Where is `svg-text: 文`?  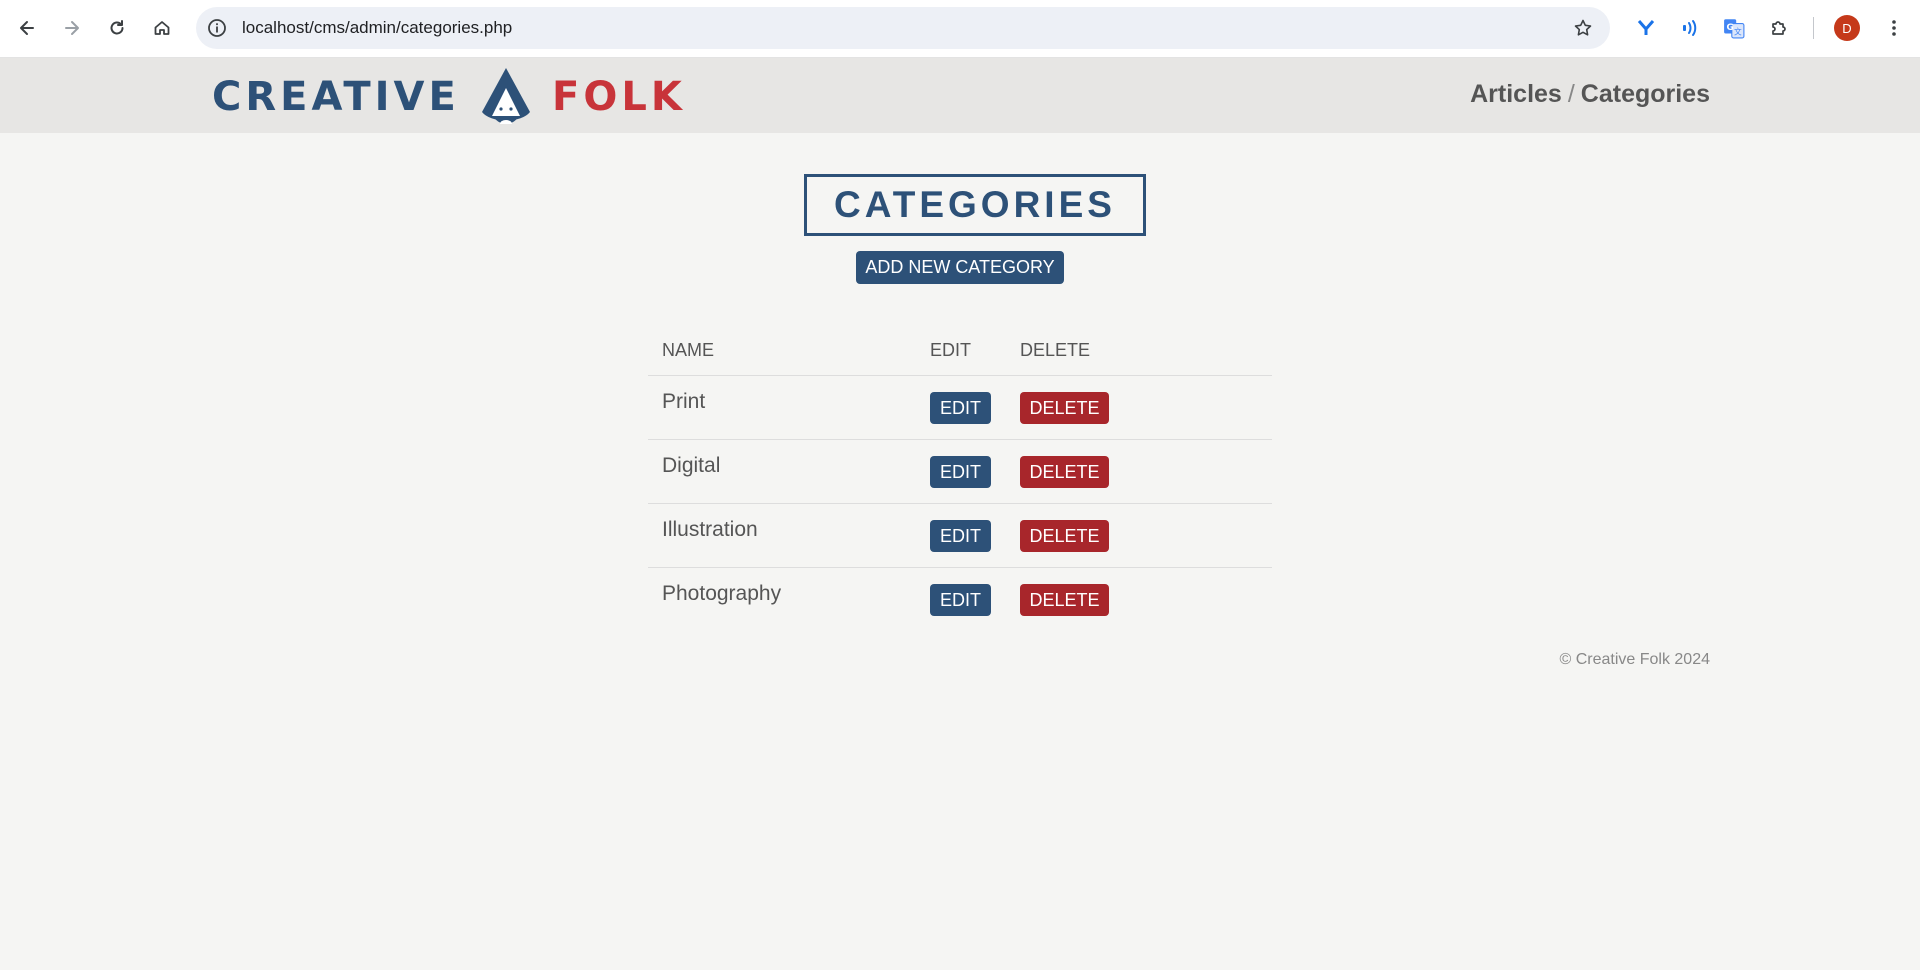
svg-text: 文 is located at coordinates (1738, 32).